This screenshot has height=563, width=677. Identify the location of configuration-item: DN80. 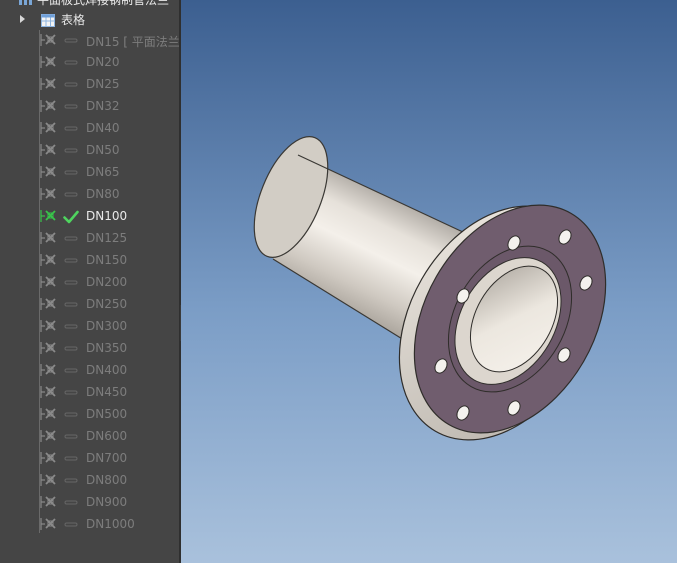
(90, 194).